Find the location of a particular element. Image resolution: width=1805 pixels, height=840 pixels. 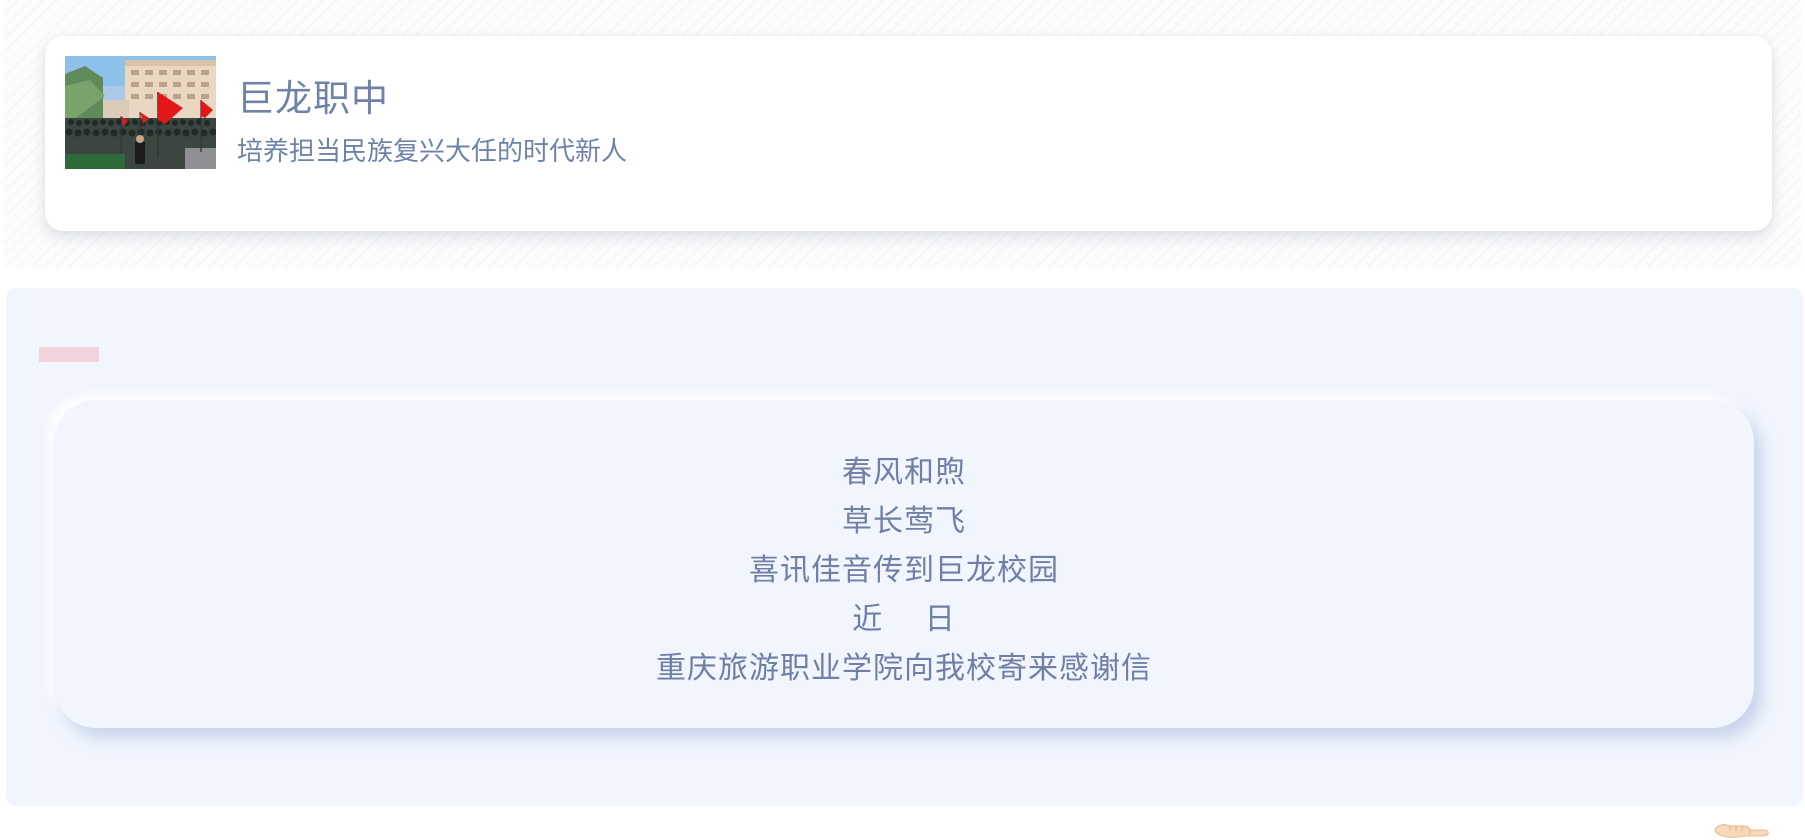

pointing-hand-icon is located at coordinates (1742, 829).